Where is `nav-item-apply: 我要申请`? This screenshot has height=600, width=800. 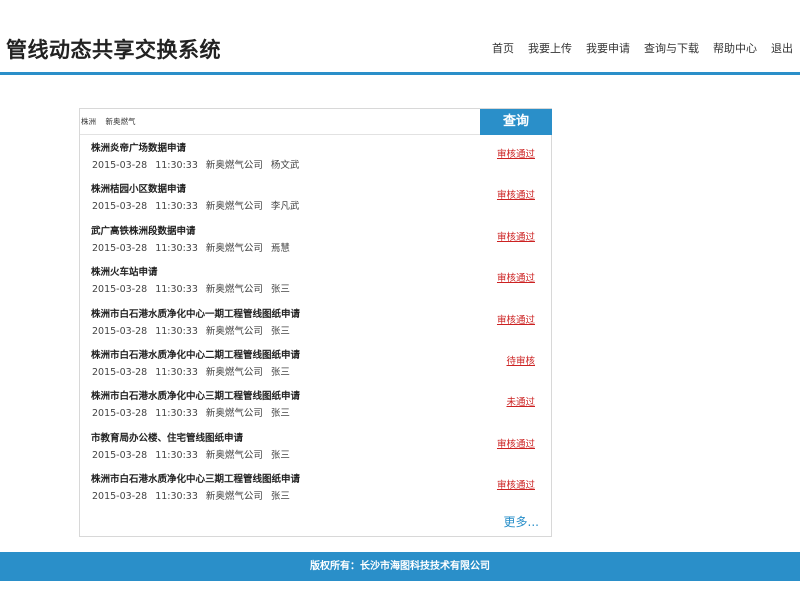
nav-item-apply: 我要申请 is located at coordinates (608, 48).